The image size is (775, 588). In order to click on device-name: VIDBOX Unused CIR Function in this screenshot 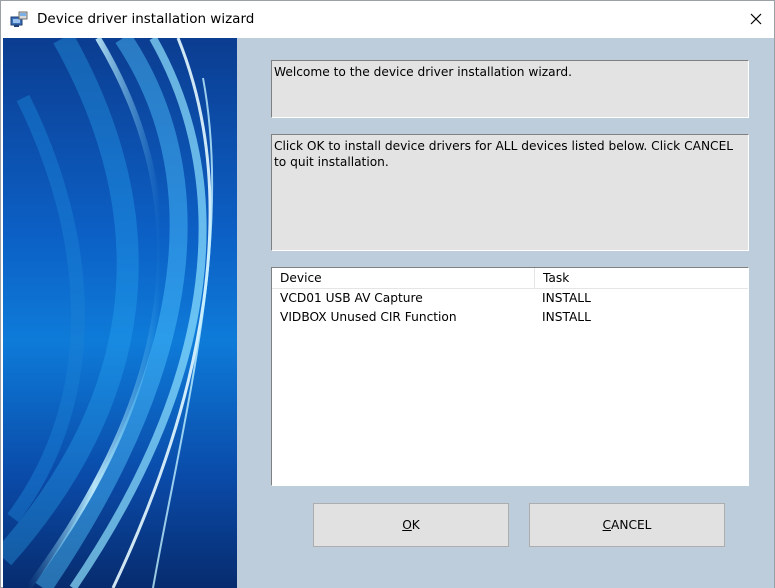, I will do `click(368, 317)`.